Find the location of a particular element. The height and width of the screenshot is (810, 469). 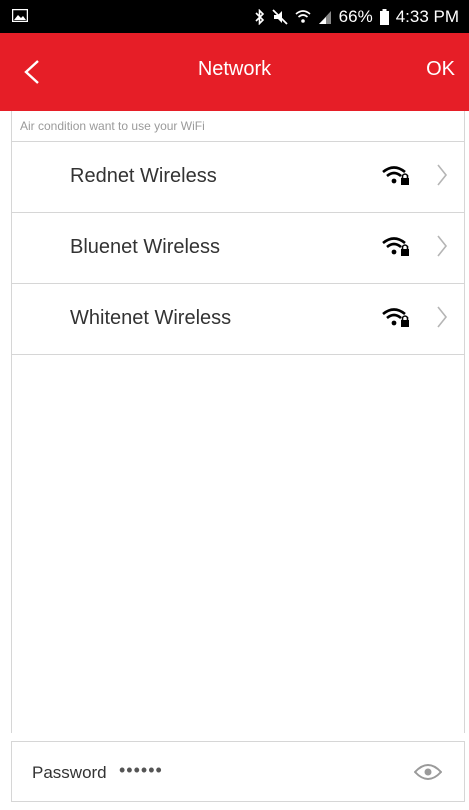

mute-icon is located at coordinates (280, 16).